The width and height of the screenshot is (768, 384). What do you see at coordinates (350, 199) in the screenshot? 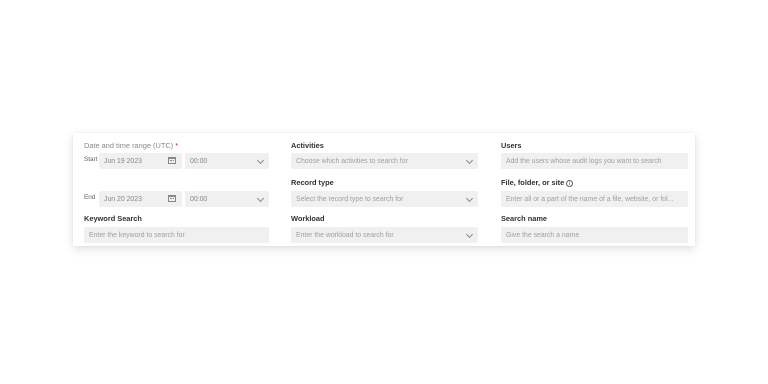
I see `record-type-placeholder: Select the record type to search for` at bounding box center [350, 199].